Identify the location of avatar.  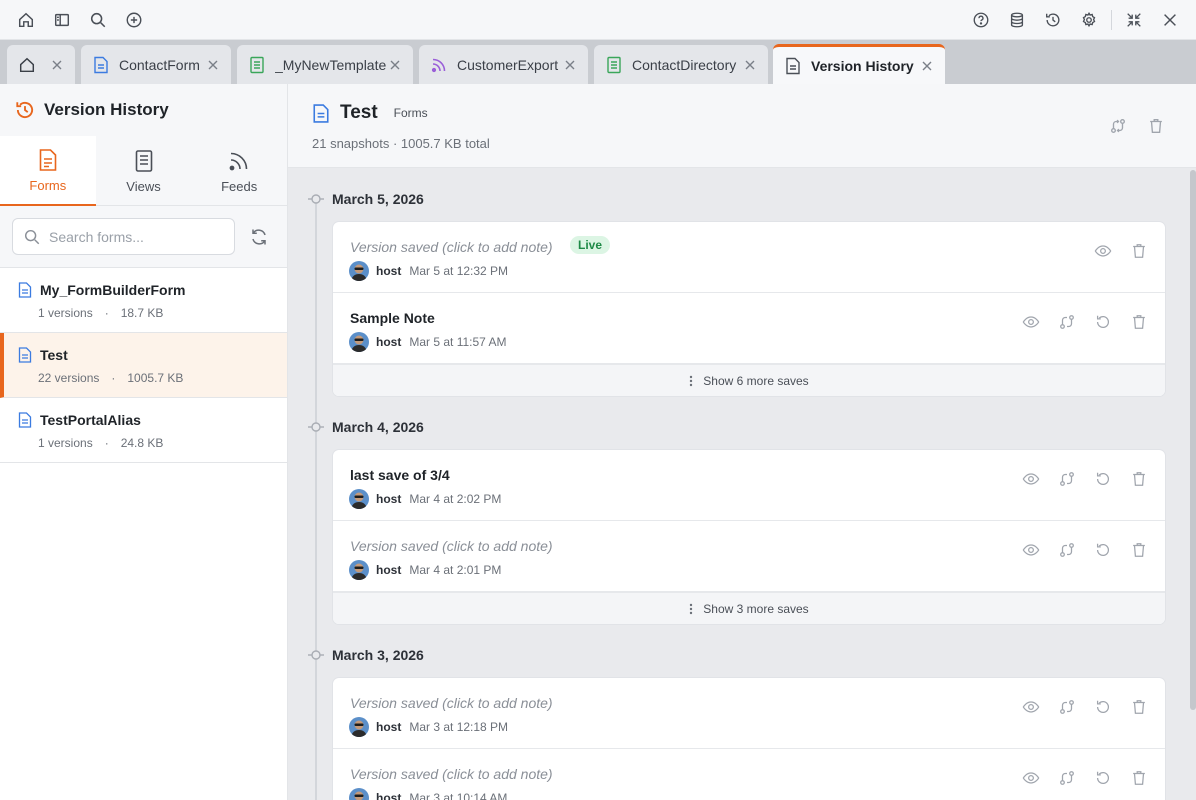
(359, 727).